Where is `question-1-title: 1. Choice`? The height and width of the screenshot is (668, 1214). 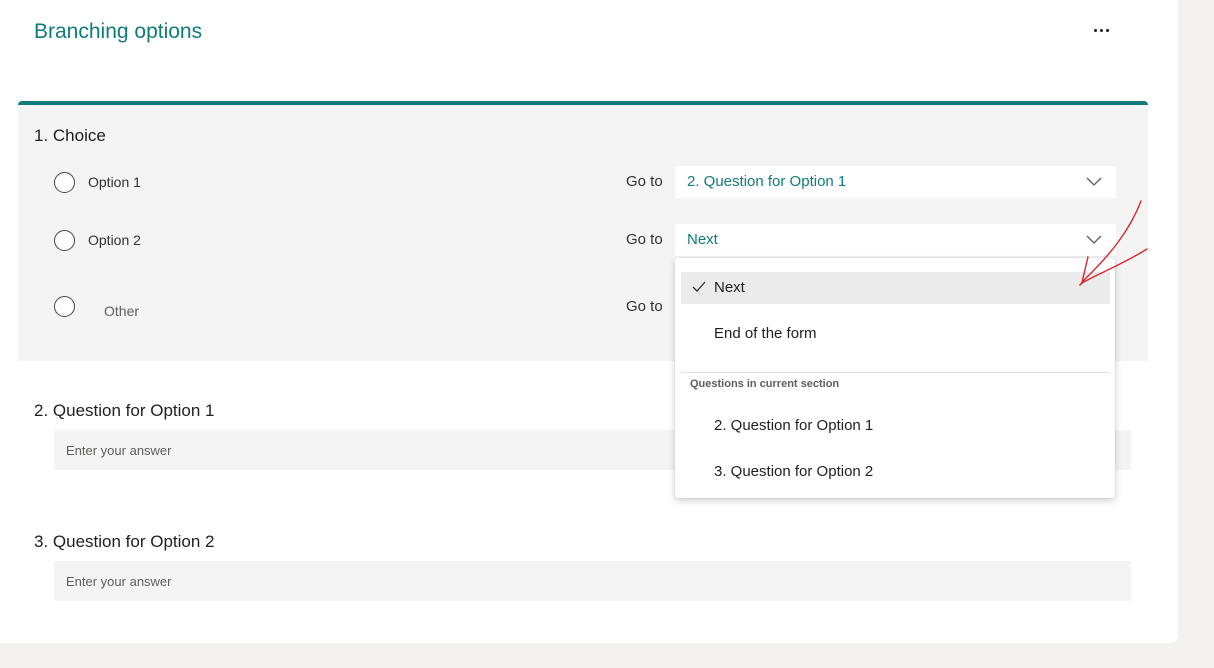 question-1-title: 1. Choice is located at coordinates (70, 135).